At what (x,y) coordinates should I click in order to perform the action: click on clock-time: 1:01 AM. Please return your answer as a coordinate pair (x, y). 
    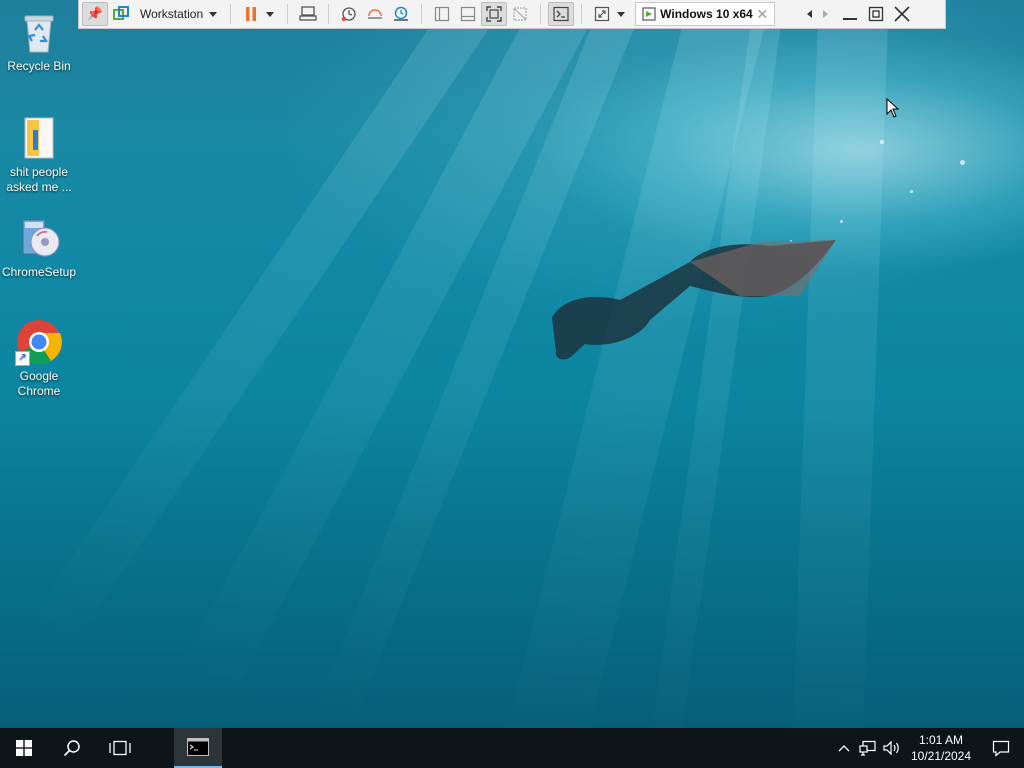
    Looking at the image, I should click on (941, 740).